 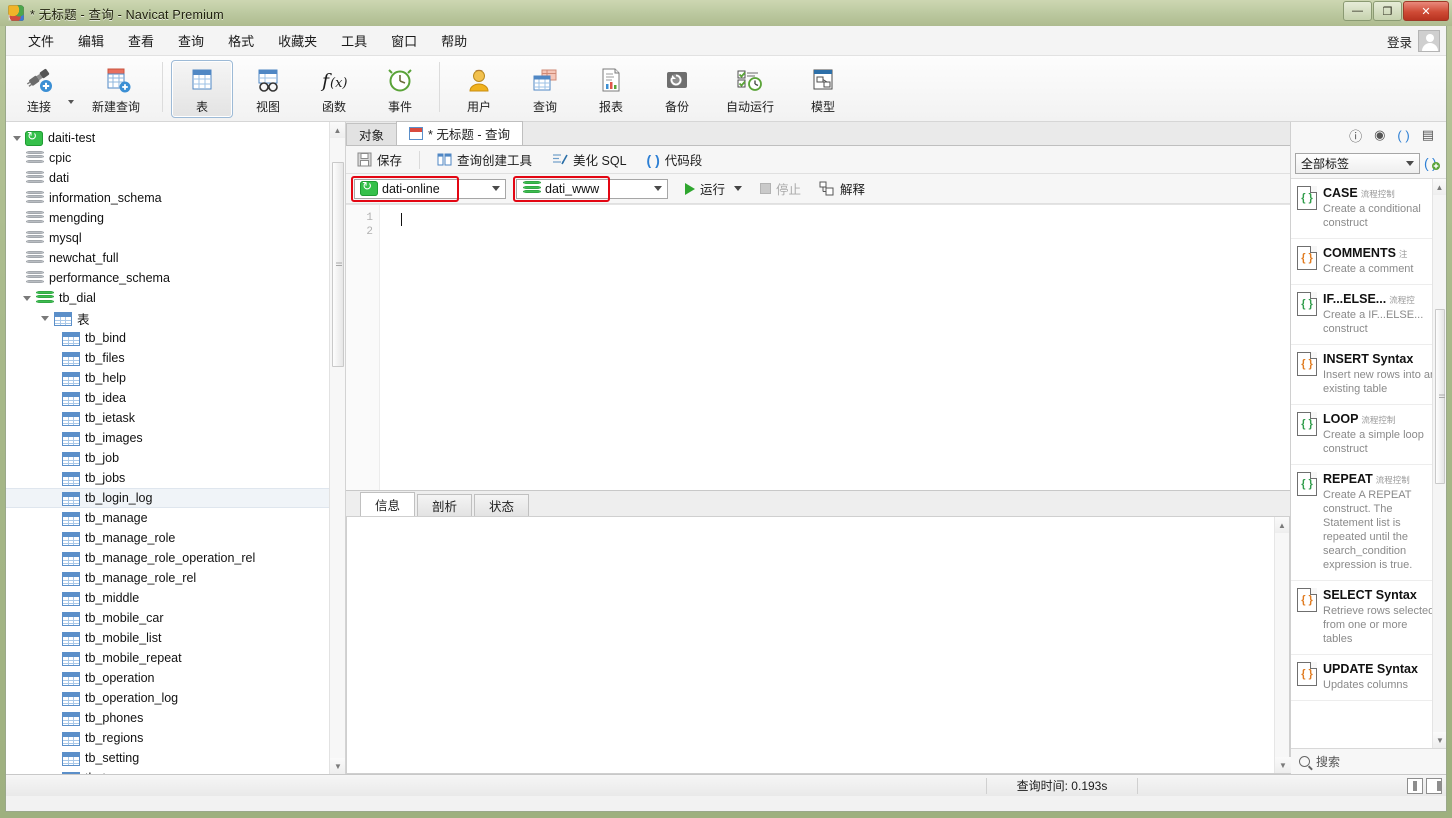 I want to click on toolbar-report: 报表, so click(x=611, y=89).